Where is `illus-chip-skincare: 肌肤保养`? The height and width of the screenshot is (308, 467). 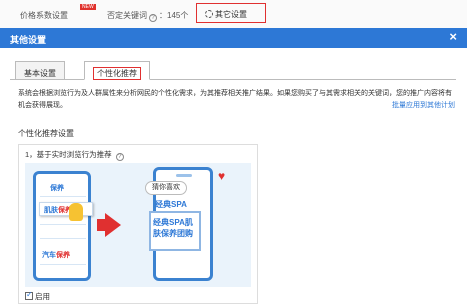 illus-chip-skincare: 肌肤保养 is located at coordinates (66, 209).